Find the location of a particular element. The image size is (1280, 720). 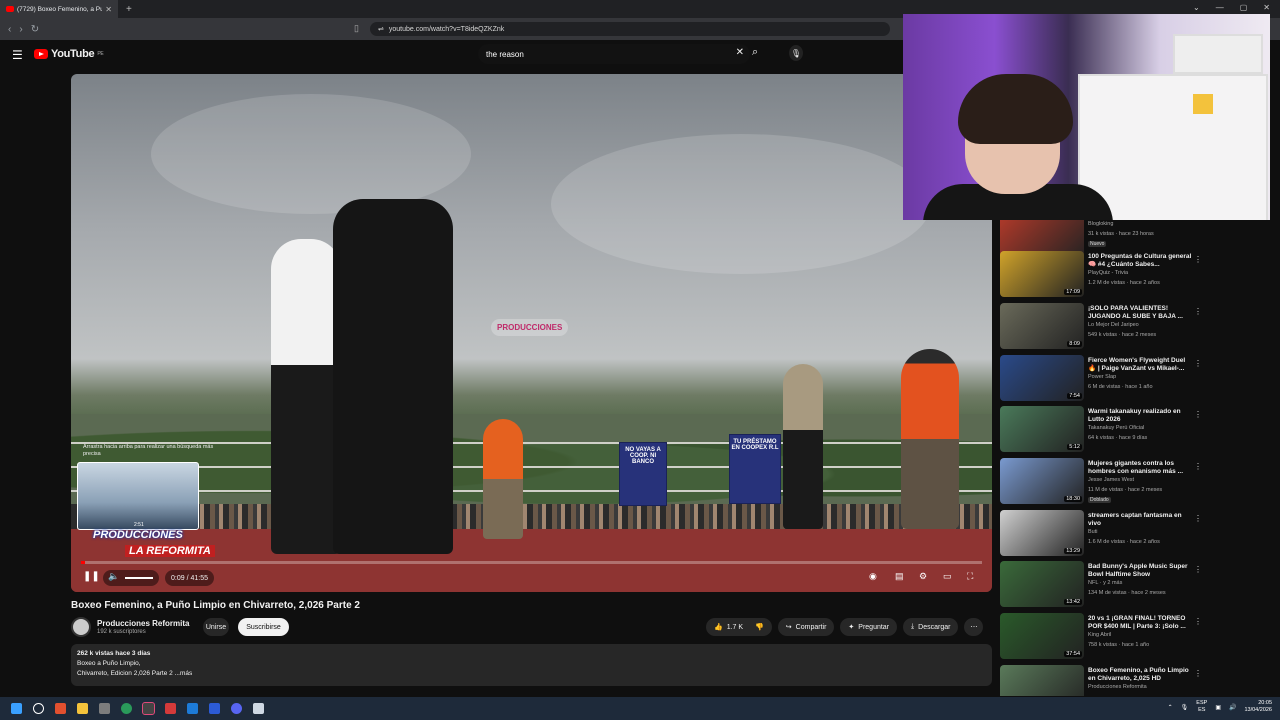

search-input is located at coordinates (606, 54).